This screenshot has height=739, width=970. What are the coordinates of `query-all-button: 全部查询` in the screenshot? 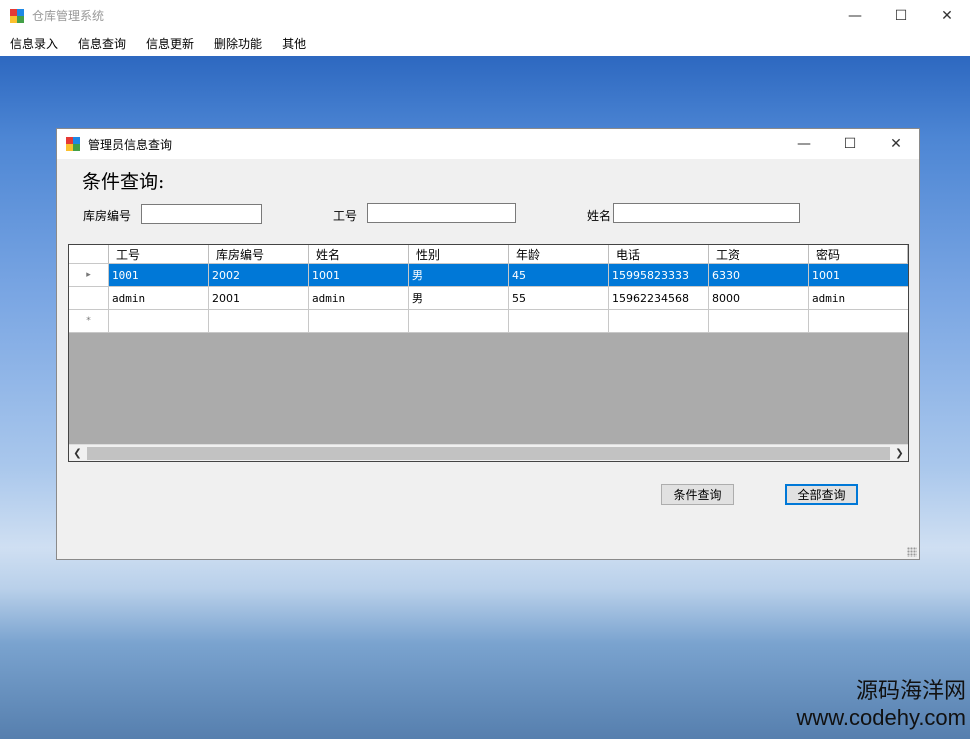 It's located at (821, 494).